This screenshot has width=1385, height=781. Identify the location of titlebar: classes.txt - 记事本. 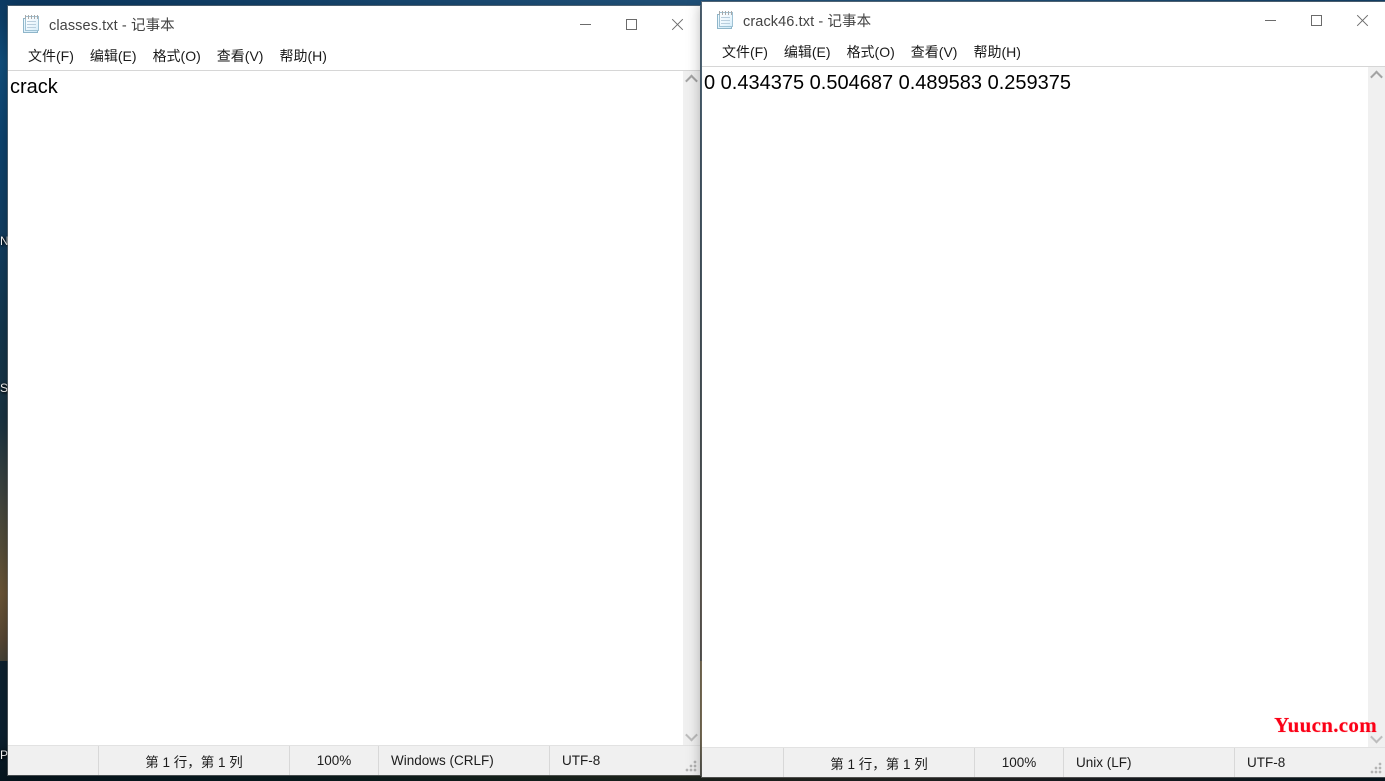
(354, 24).